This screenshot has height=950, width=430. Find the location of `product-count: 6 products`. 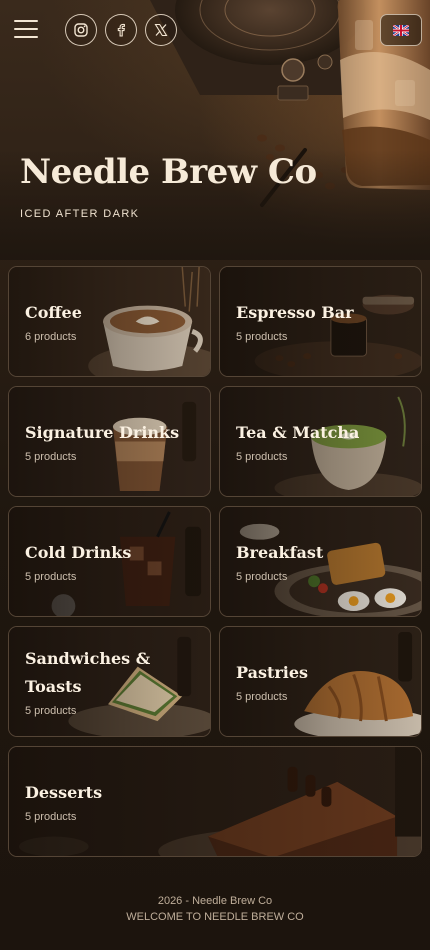

product-count: 6 products is located at coordinates (51, 337).